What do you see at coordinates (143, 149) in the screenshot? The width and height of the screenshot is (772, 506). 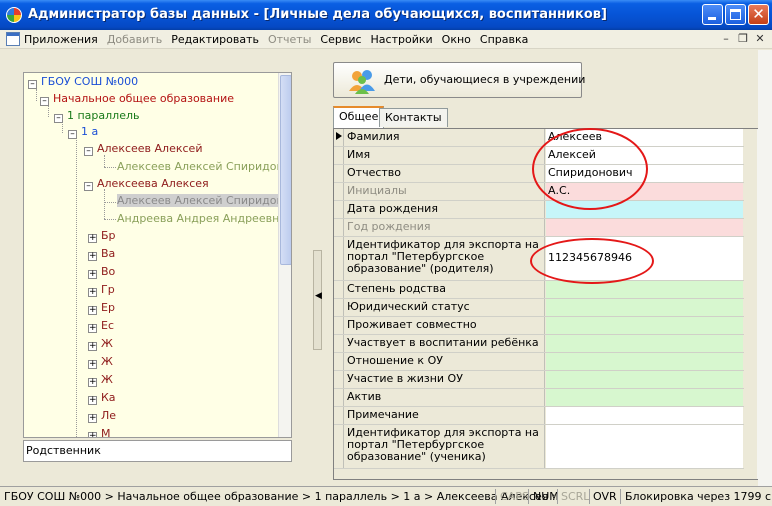 I see `tree-student-1: – Алексеев Алексей` at bounding box center [143, 149].